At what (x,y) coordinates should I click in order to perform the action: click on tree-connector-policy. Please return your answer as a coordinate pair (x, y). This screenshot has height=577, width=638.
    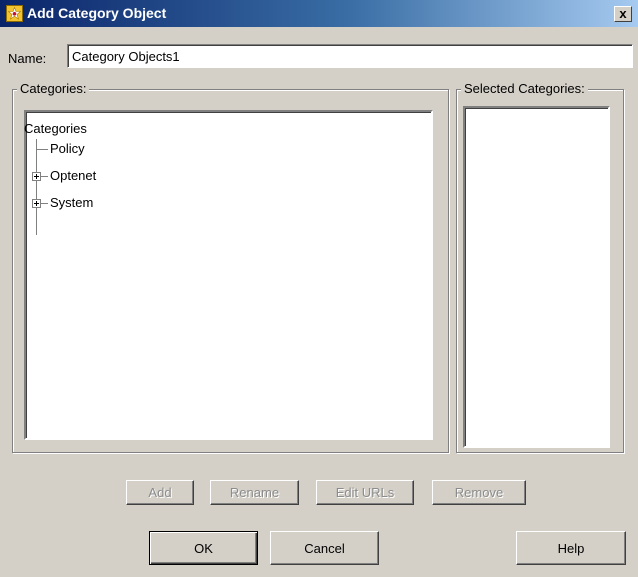
    Looking at the image, I should click on (42, 149).